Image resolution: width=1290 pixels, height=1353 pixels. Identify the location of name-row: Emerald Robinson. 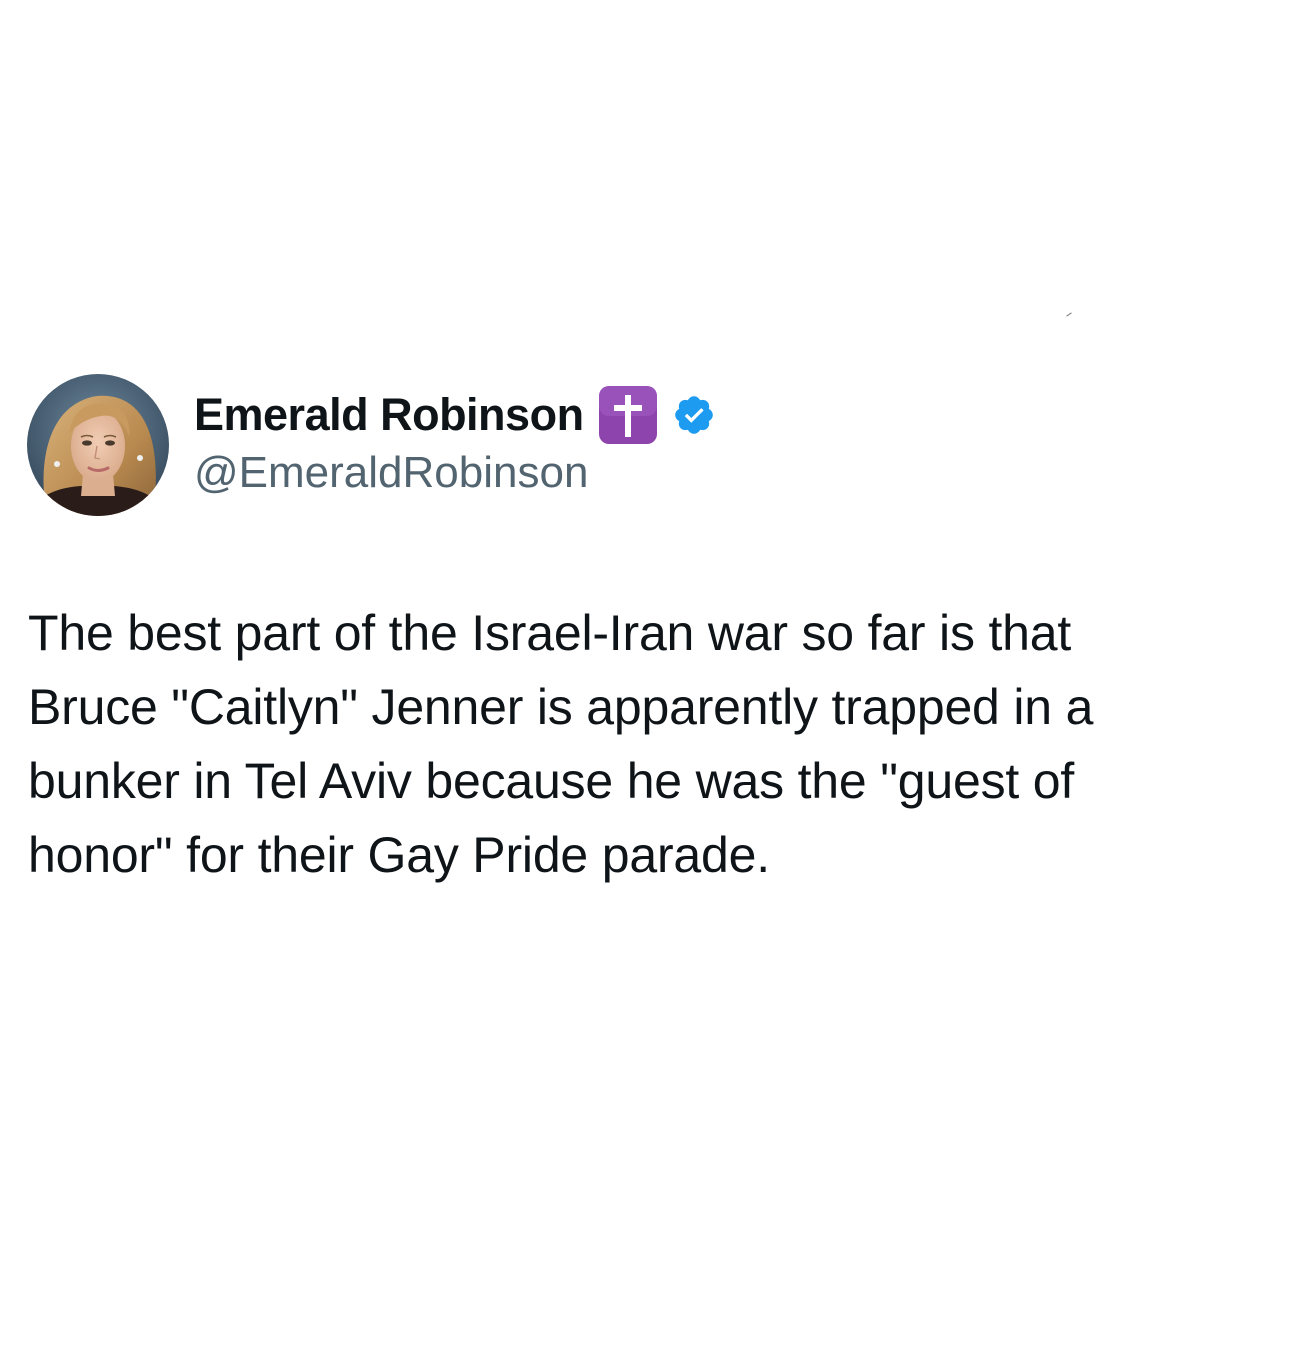
(544, 415).